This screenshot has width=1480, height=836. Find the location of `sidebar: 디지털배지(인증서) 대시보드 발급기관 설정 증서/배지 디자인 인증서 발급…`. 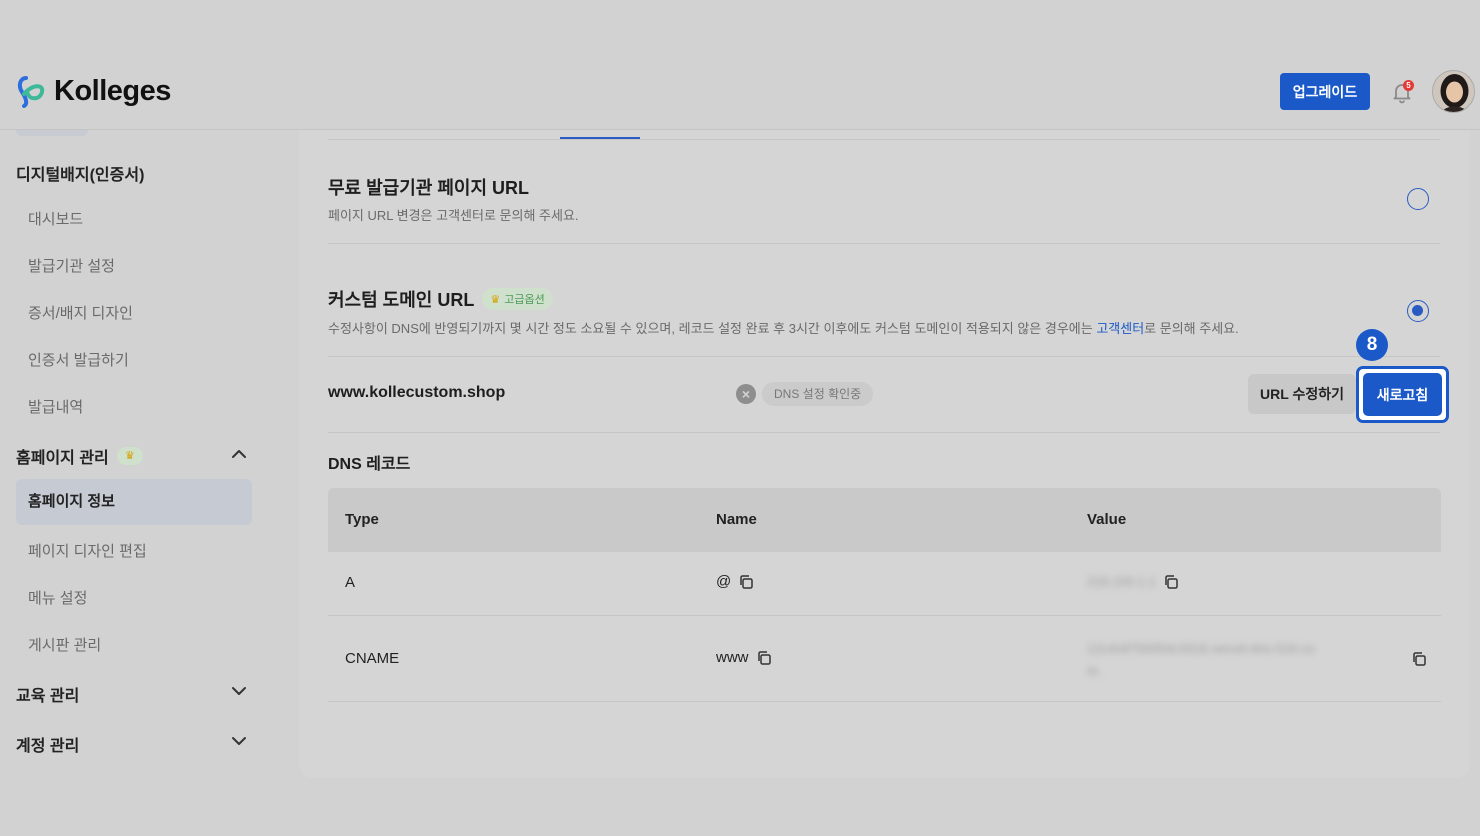

sidebar: 디지털배지(인증서) 대시보드 발급기관 설정 증서/배지 디자인 인증서 발급… is located at coordinates (137, 455).